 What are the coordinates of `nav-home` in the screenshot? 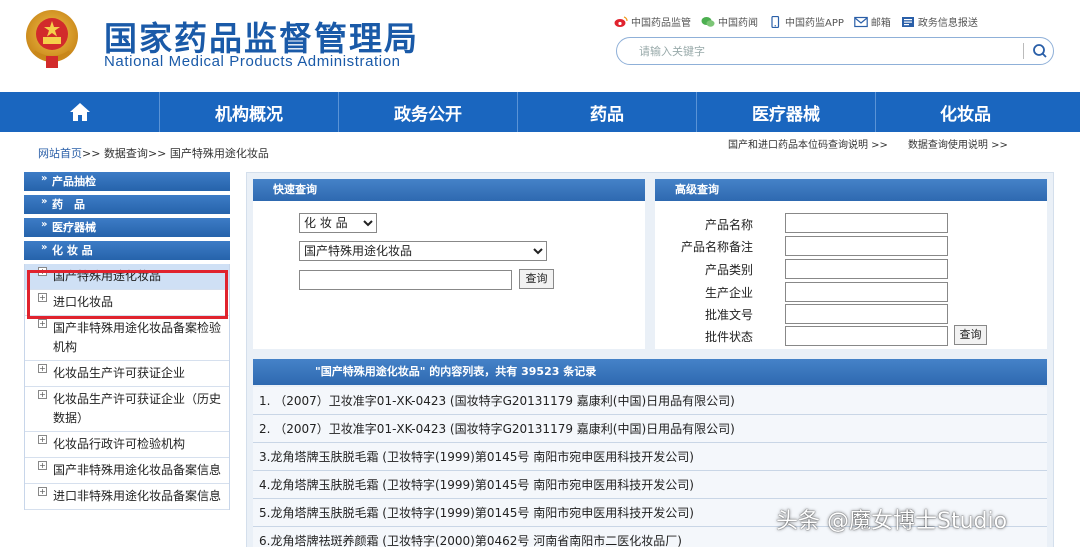 It's located at (80, 112).